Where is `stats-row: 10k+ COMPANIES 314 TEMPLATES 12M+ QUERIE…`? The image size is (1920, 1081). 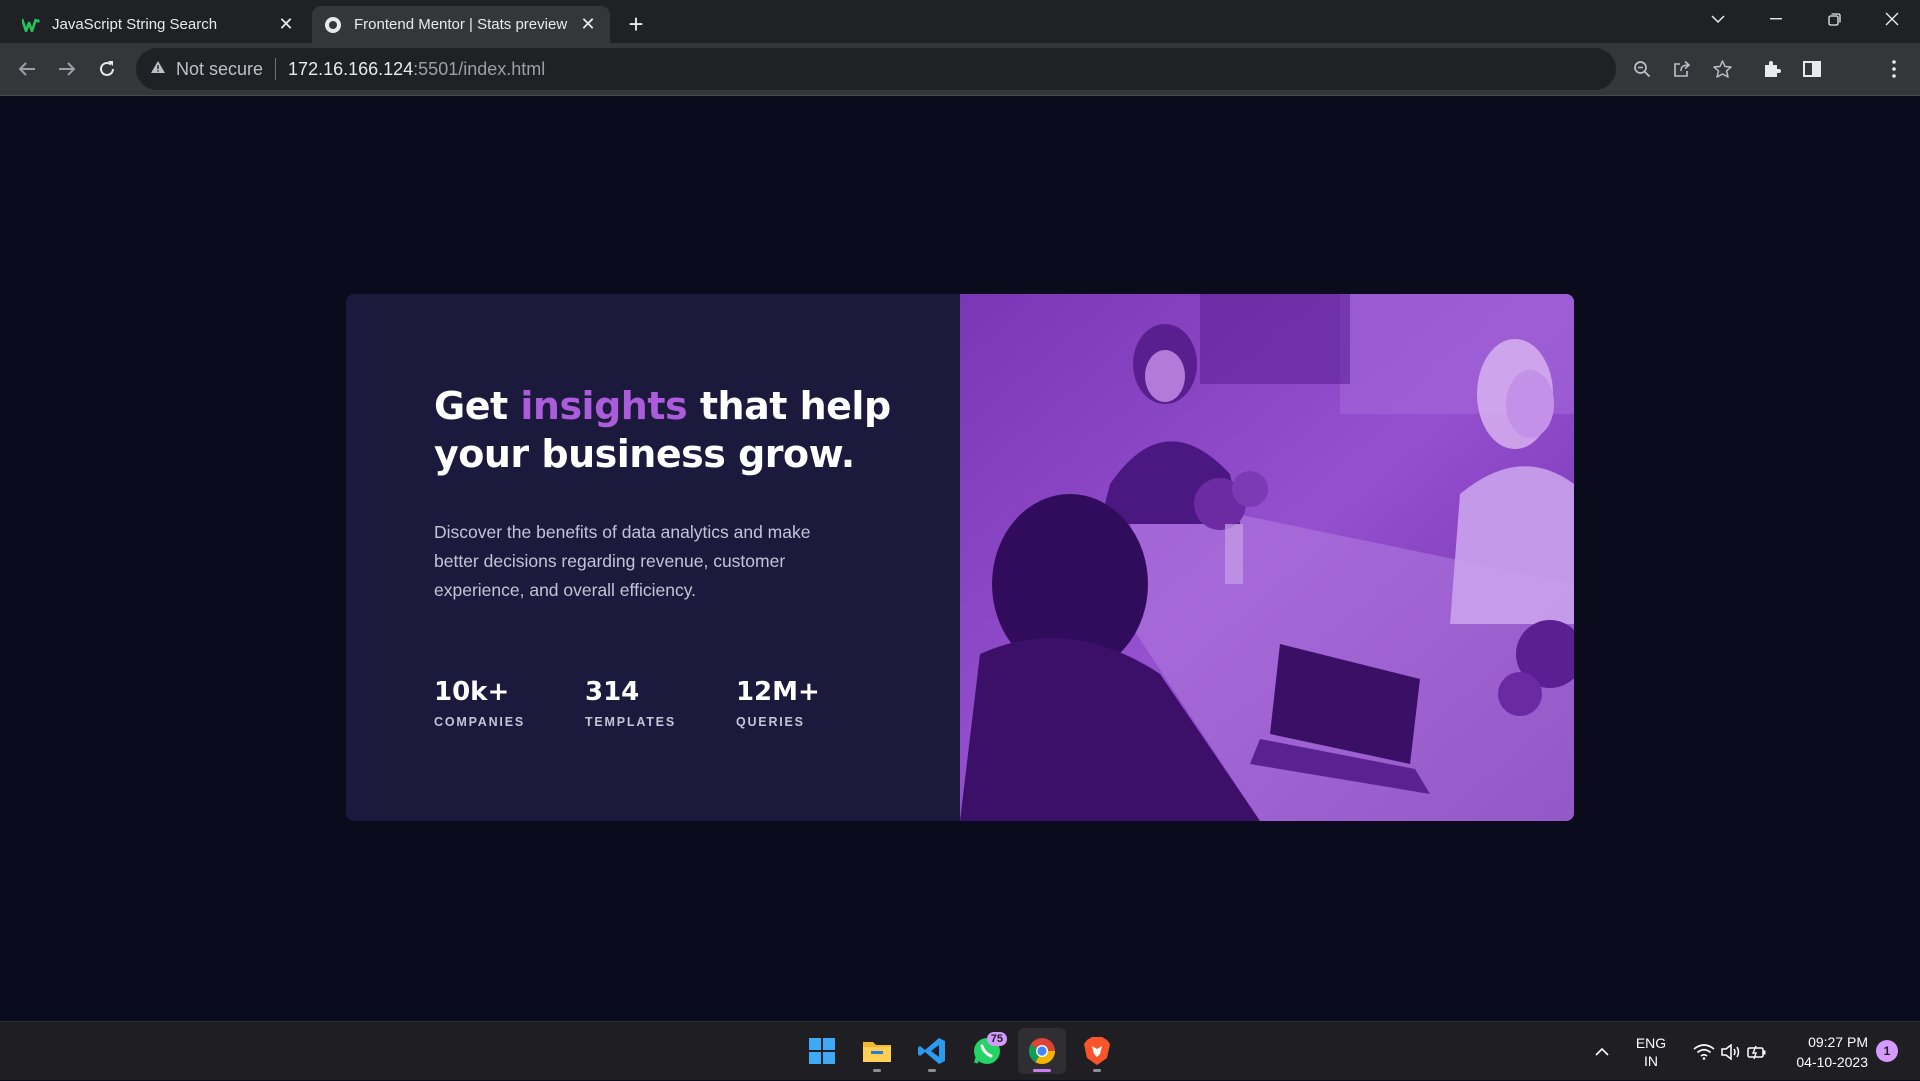
stats-row: 10k+ COMPANIES 314 TEMPLATES 12M+ QUERIE… is located at coordinates (657, 703).